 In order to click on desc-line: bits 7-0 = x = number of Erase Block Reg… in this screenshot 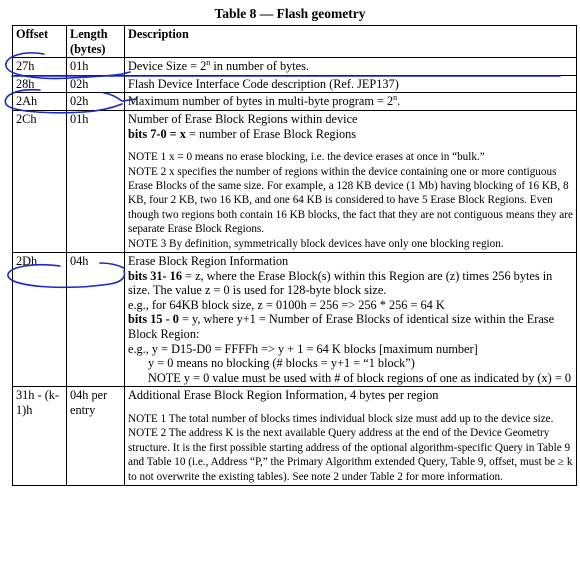, I will do `click(350, 134)`.